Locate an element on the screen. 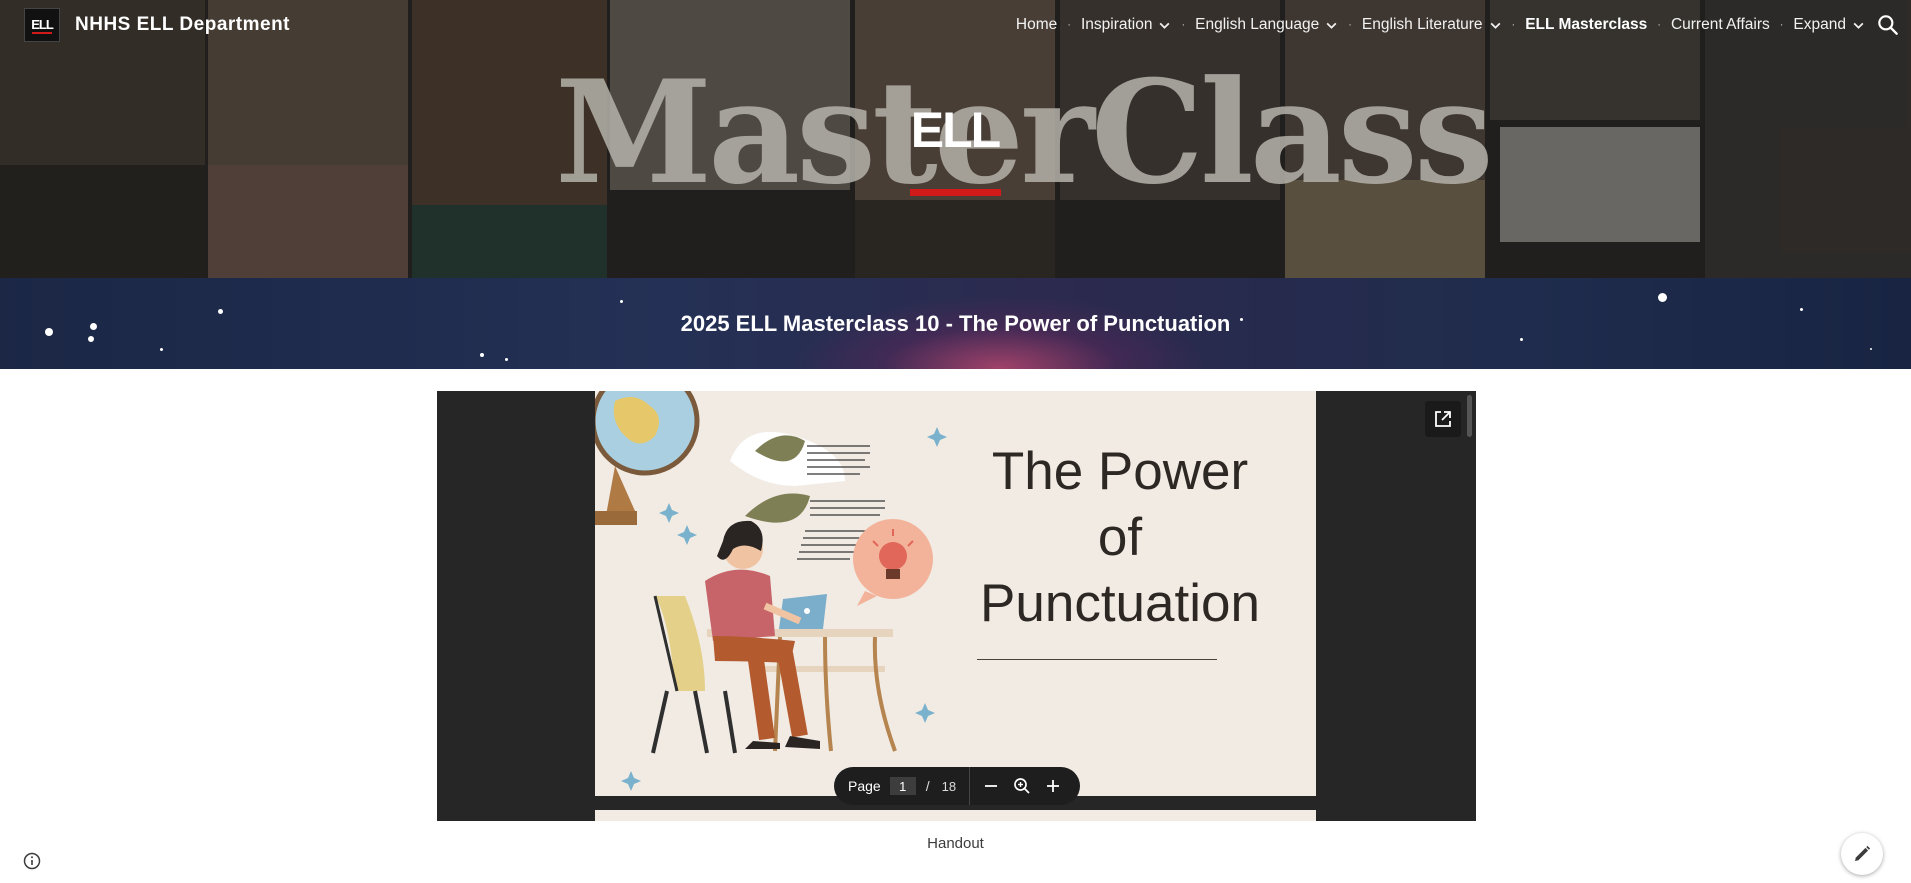  slide-title: The Power of Punctuation is located at coordinates (1120, 538).